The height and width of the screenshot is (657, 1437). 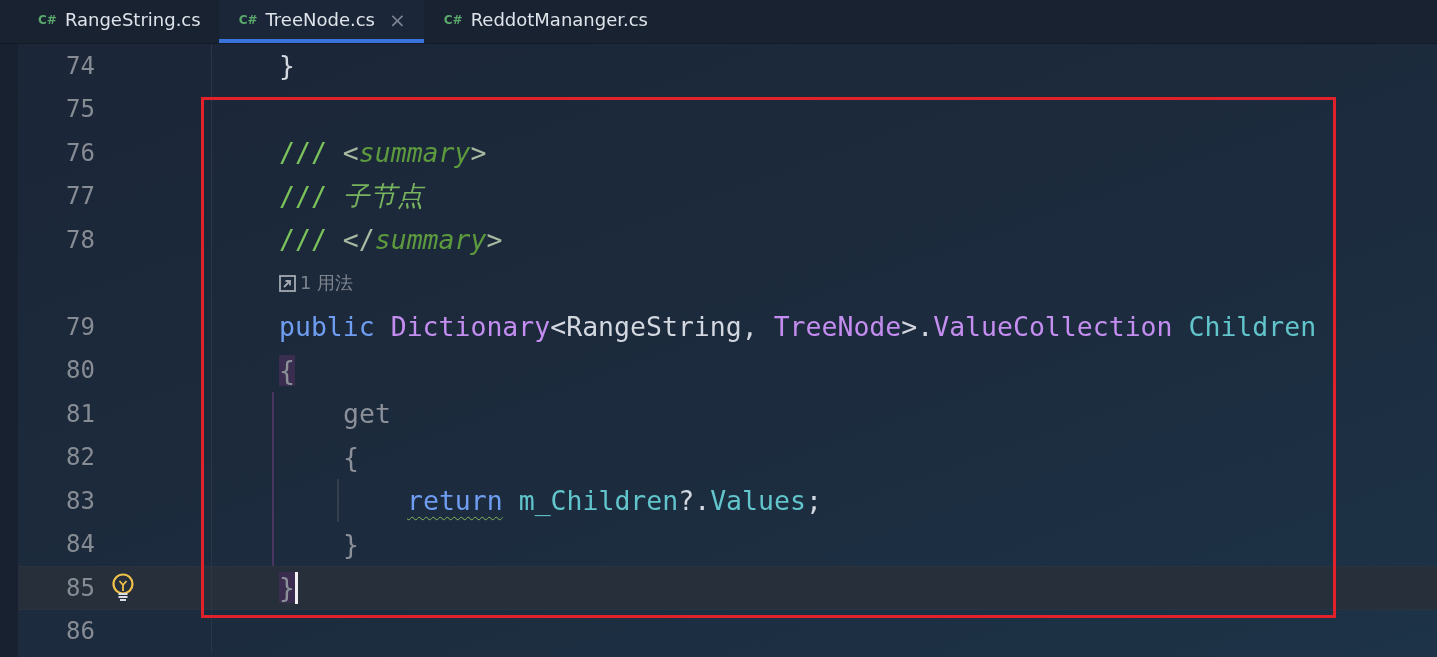 I want to click on text-cursor, so click(x=296, y=587).